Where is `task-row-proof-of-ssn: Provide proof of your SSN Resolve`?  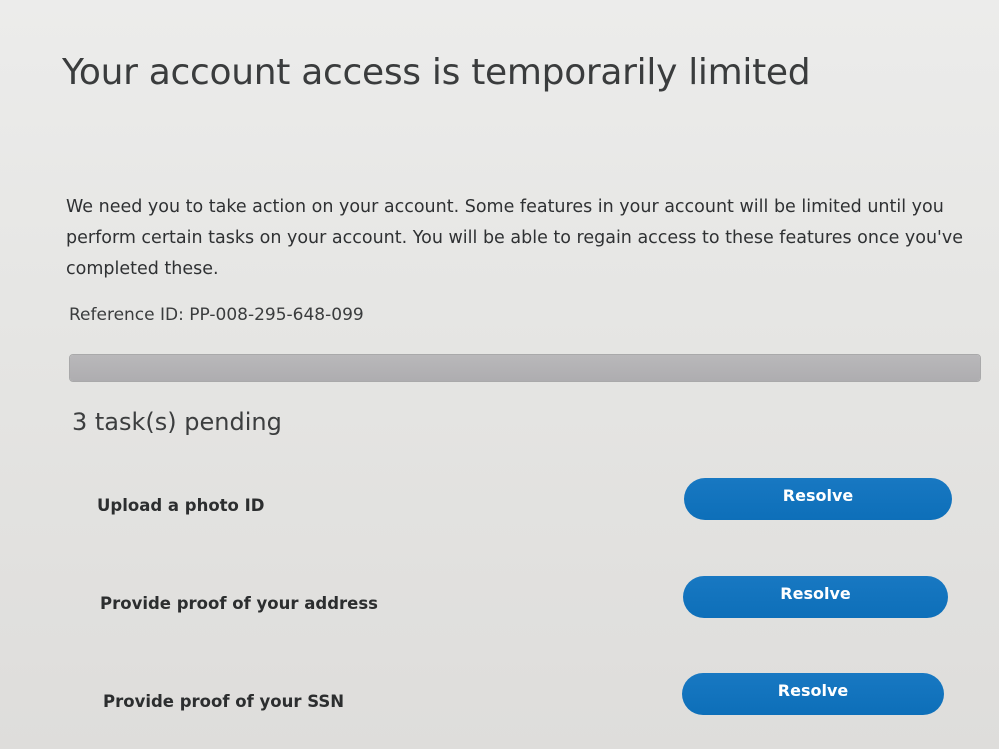 task-row-proof-of-ssn: Provide proof of your SSN Resolve is located at coordinates (499, 696).